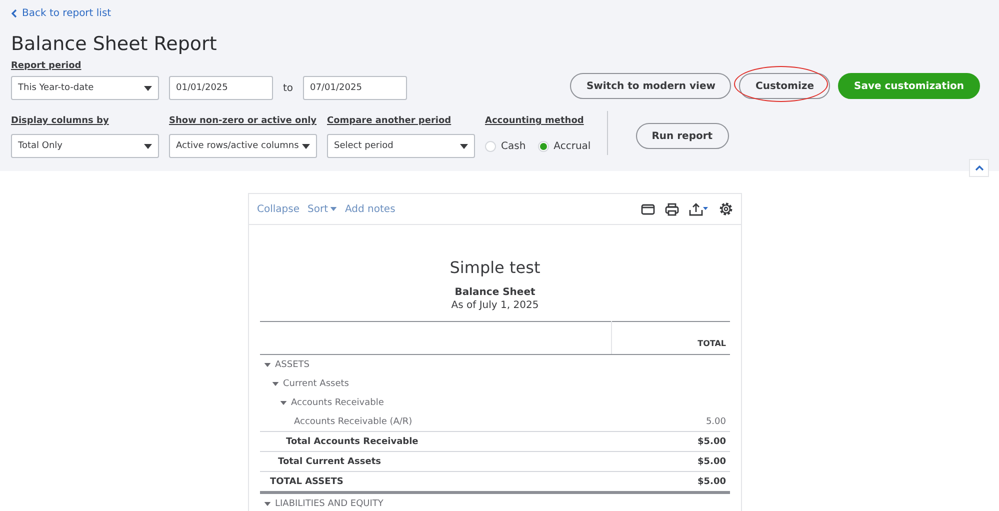 The width and height of the screenshot is (999, 511). What do you see at coordinates (14, 13) in the screenshot?
I see `chevron-left-icon` at bounding box center [14, 13].